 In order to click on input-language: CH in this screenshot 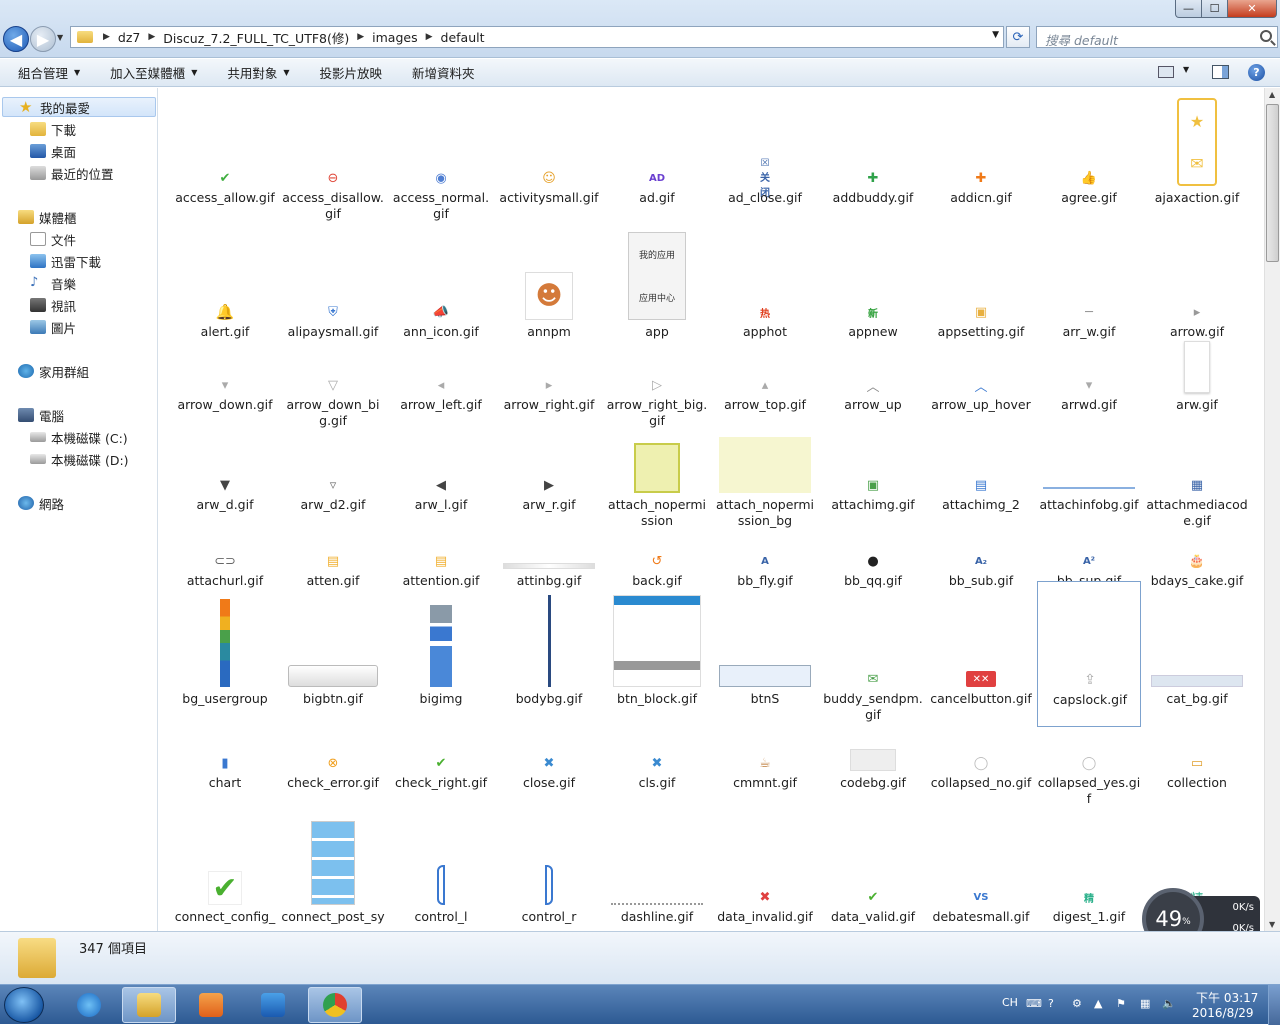, I will do `click(1010, 1002)`.